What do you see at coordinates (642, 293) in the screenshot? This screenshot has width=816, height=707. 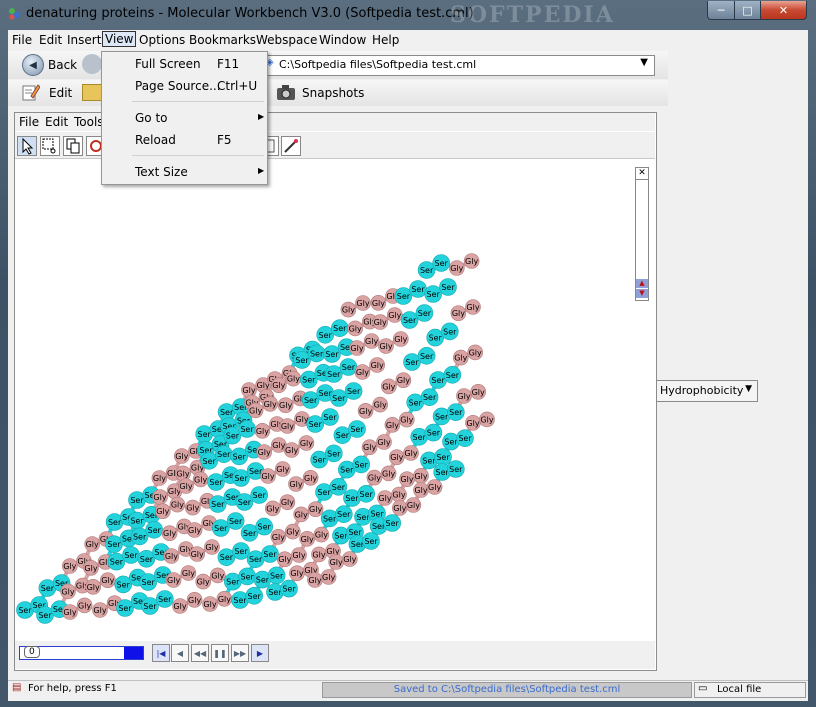 I see `scroll-down-icon: ▼` at bounding box center [642, 293].